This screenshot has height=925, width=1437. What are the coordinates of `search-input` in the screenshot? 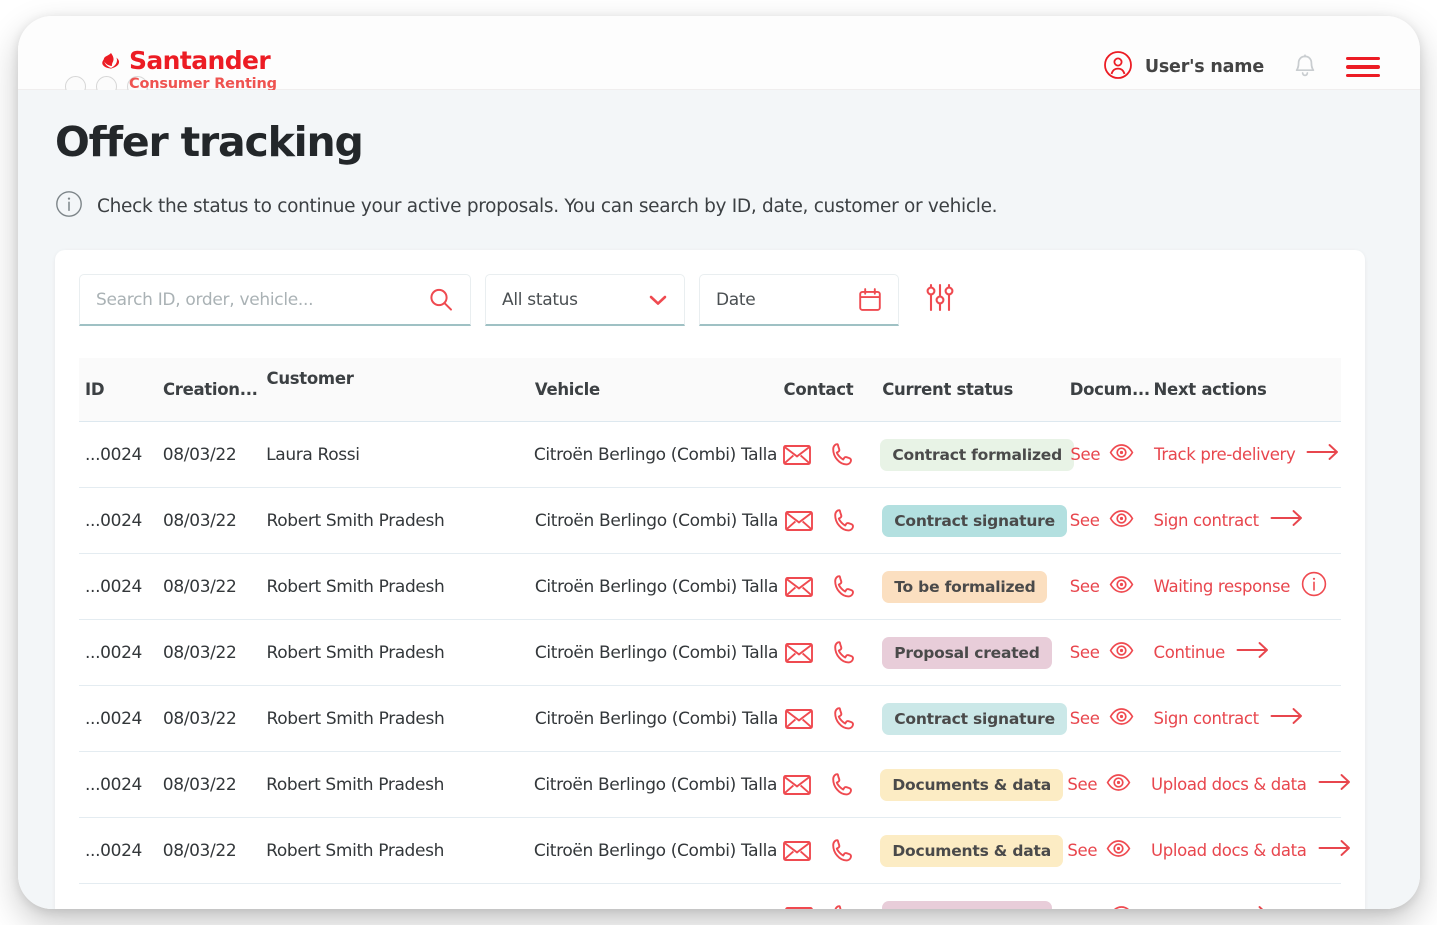 It's located at (275, 299).